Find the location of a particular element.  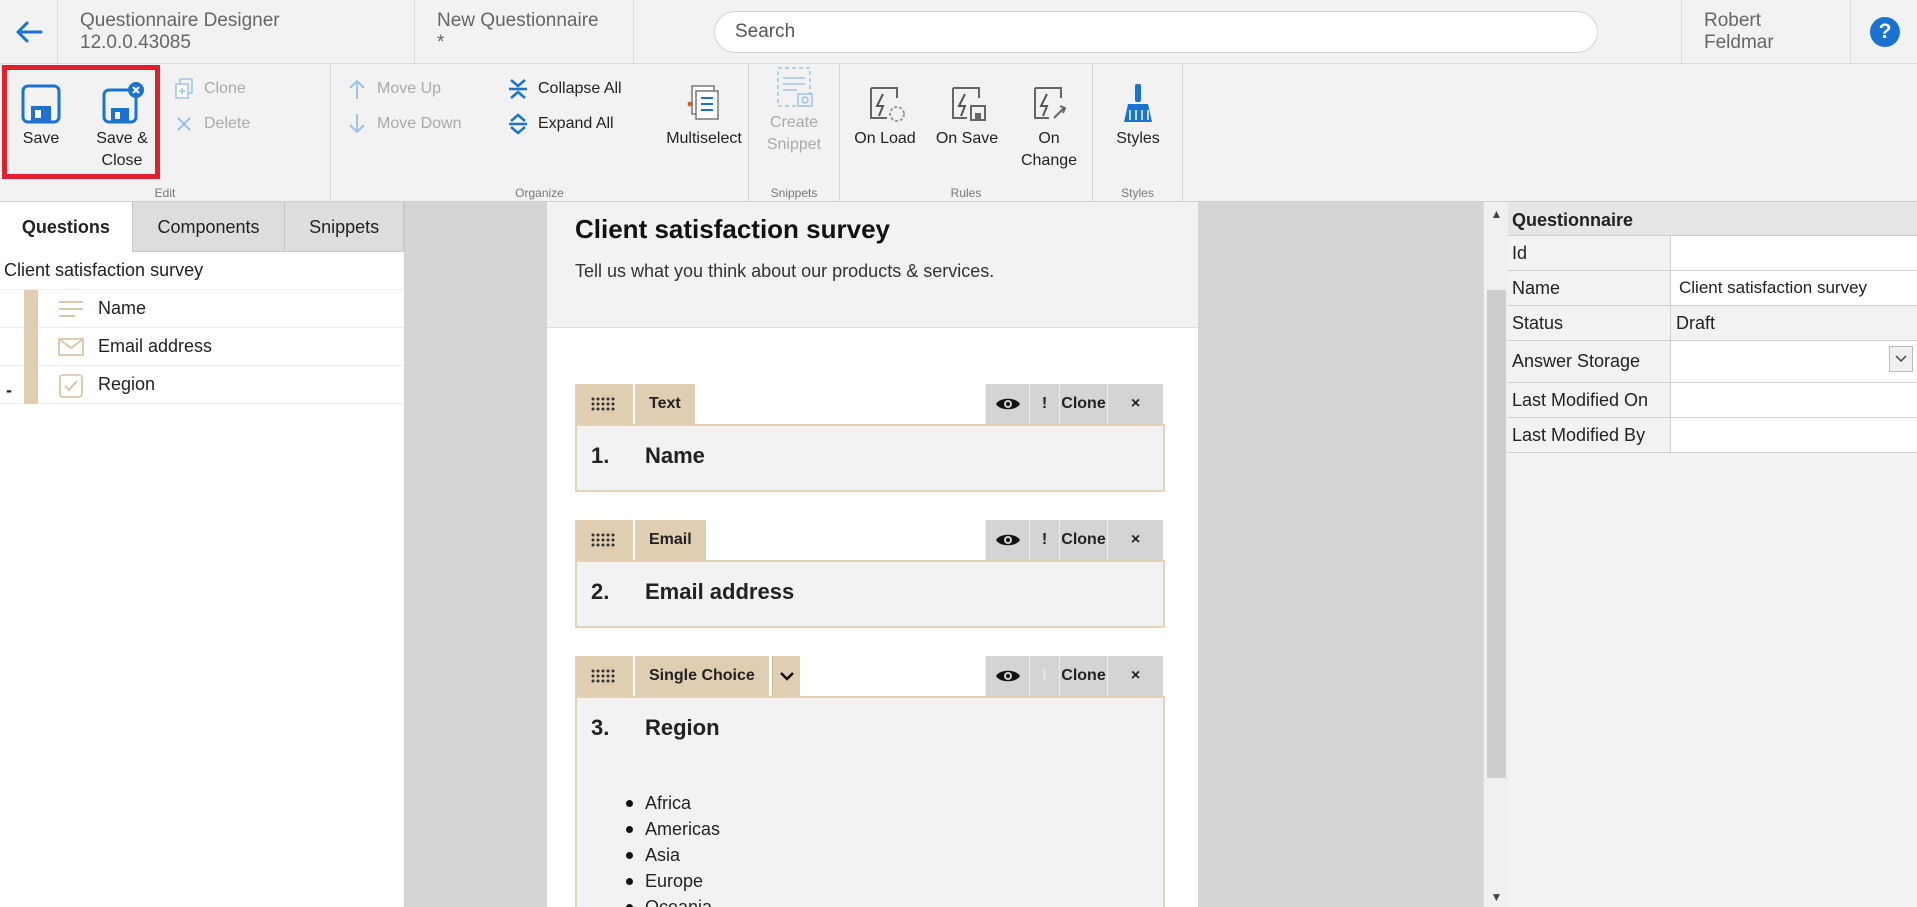

highlight-box is located at coordinates (81, 122).